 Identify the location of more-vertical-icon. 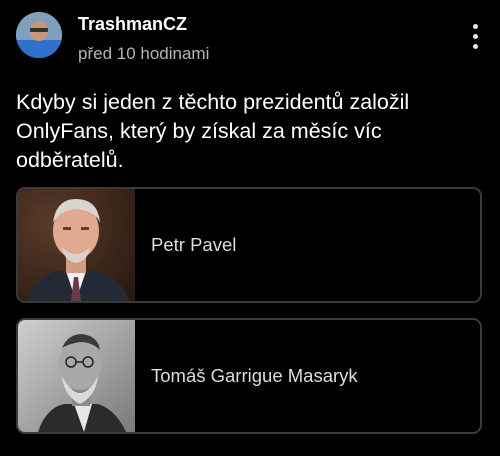
(476, 37).